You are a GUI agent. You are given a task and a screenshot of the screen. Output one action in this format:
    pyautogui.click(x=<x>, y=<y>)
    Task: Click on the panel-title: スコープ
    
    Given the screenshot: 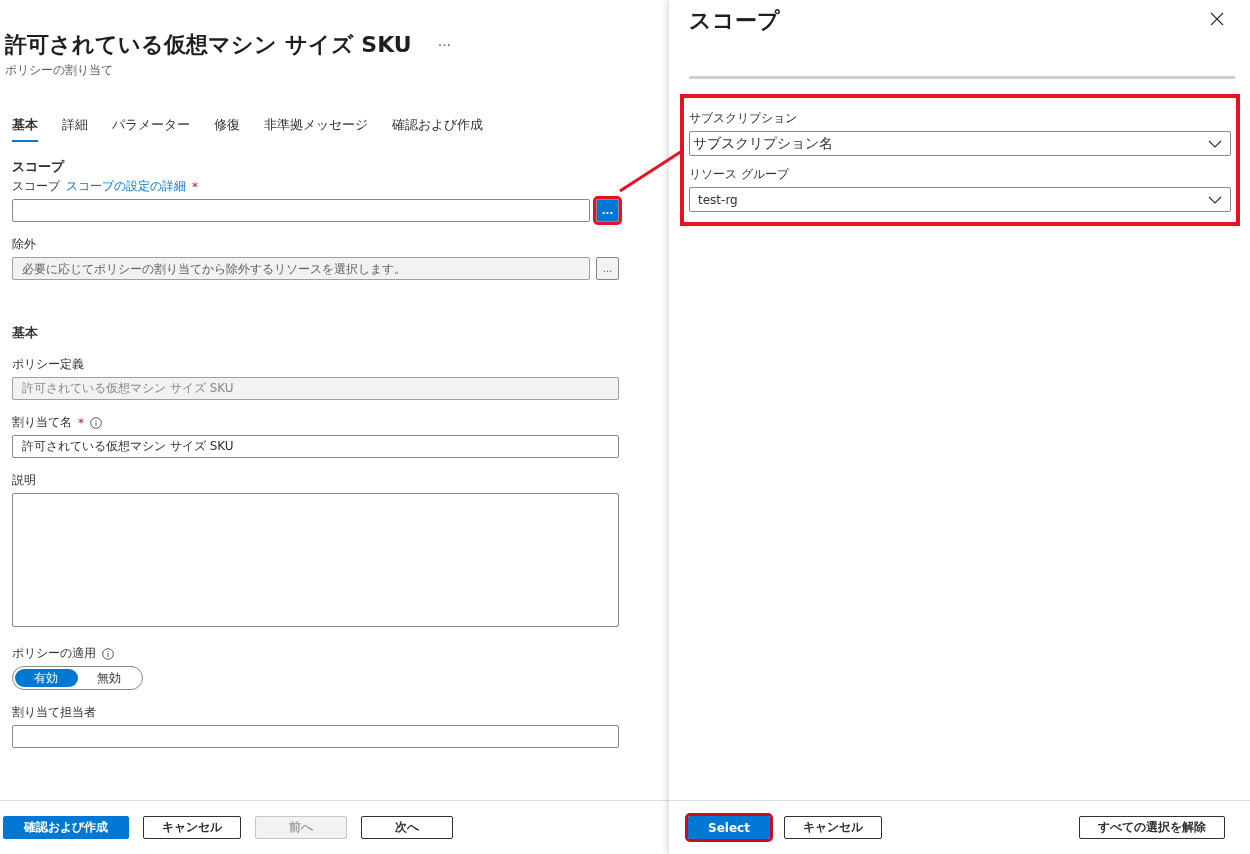 What is the action you would take?
    pyautogui.click(x=734, y=21)
    